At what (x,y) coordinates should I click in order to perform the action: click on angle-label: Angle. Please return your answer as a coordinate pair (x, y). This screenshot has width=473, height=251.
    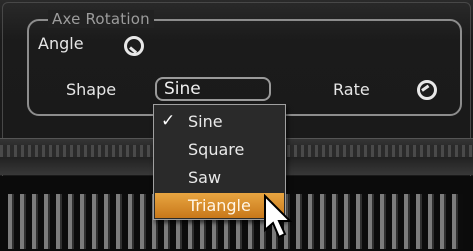
    Looking at the image, I should click on (61, 43).